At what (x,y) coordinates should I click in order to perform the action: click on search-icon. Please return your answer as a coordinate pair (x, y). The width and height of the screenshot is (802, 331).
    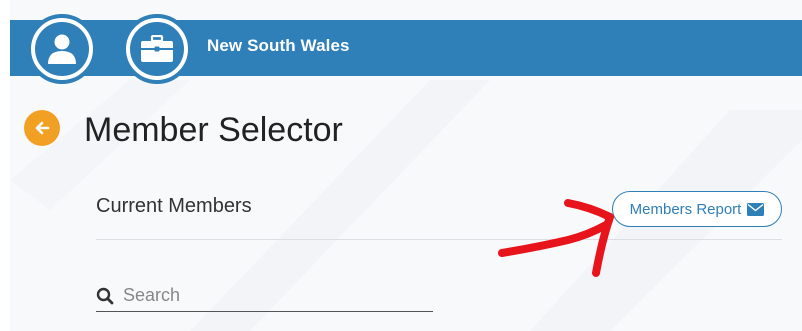
    Looking at the image, I should click on (107, 296).